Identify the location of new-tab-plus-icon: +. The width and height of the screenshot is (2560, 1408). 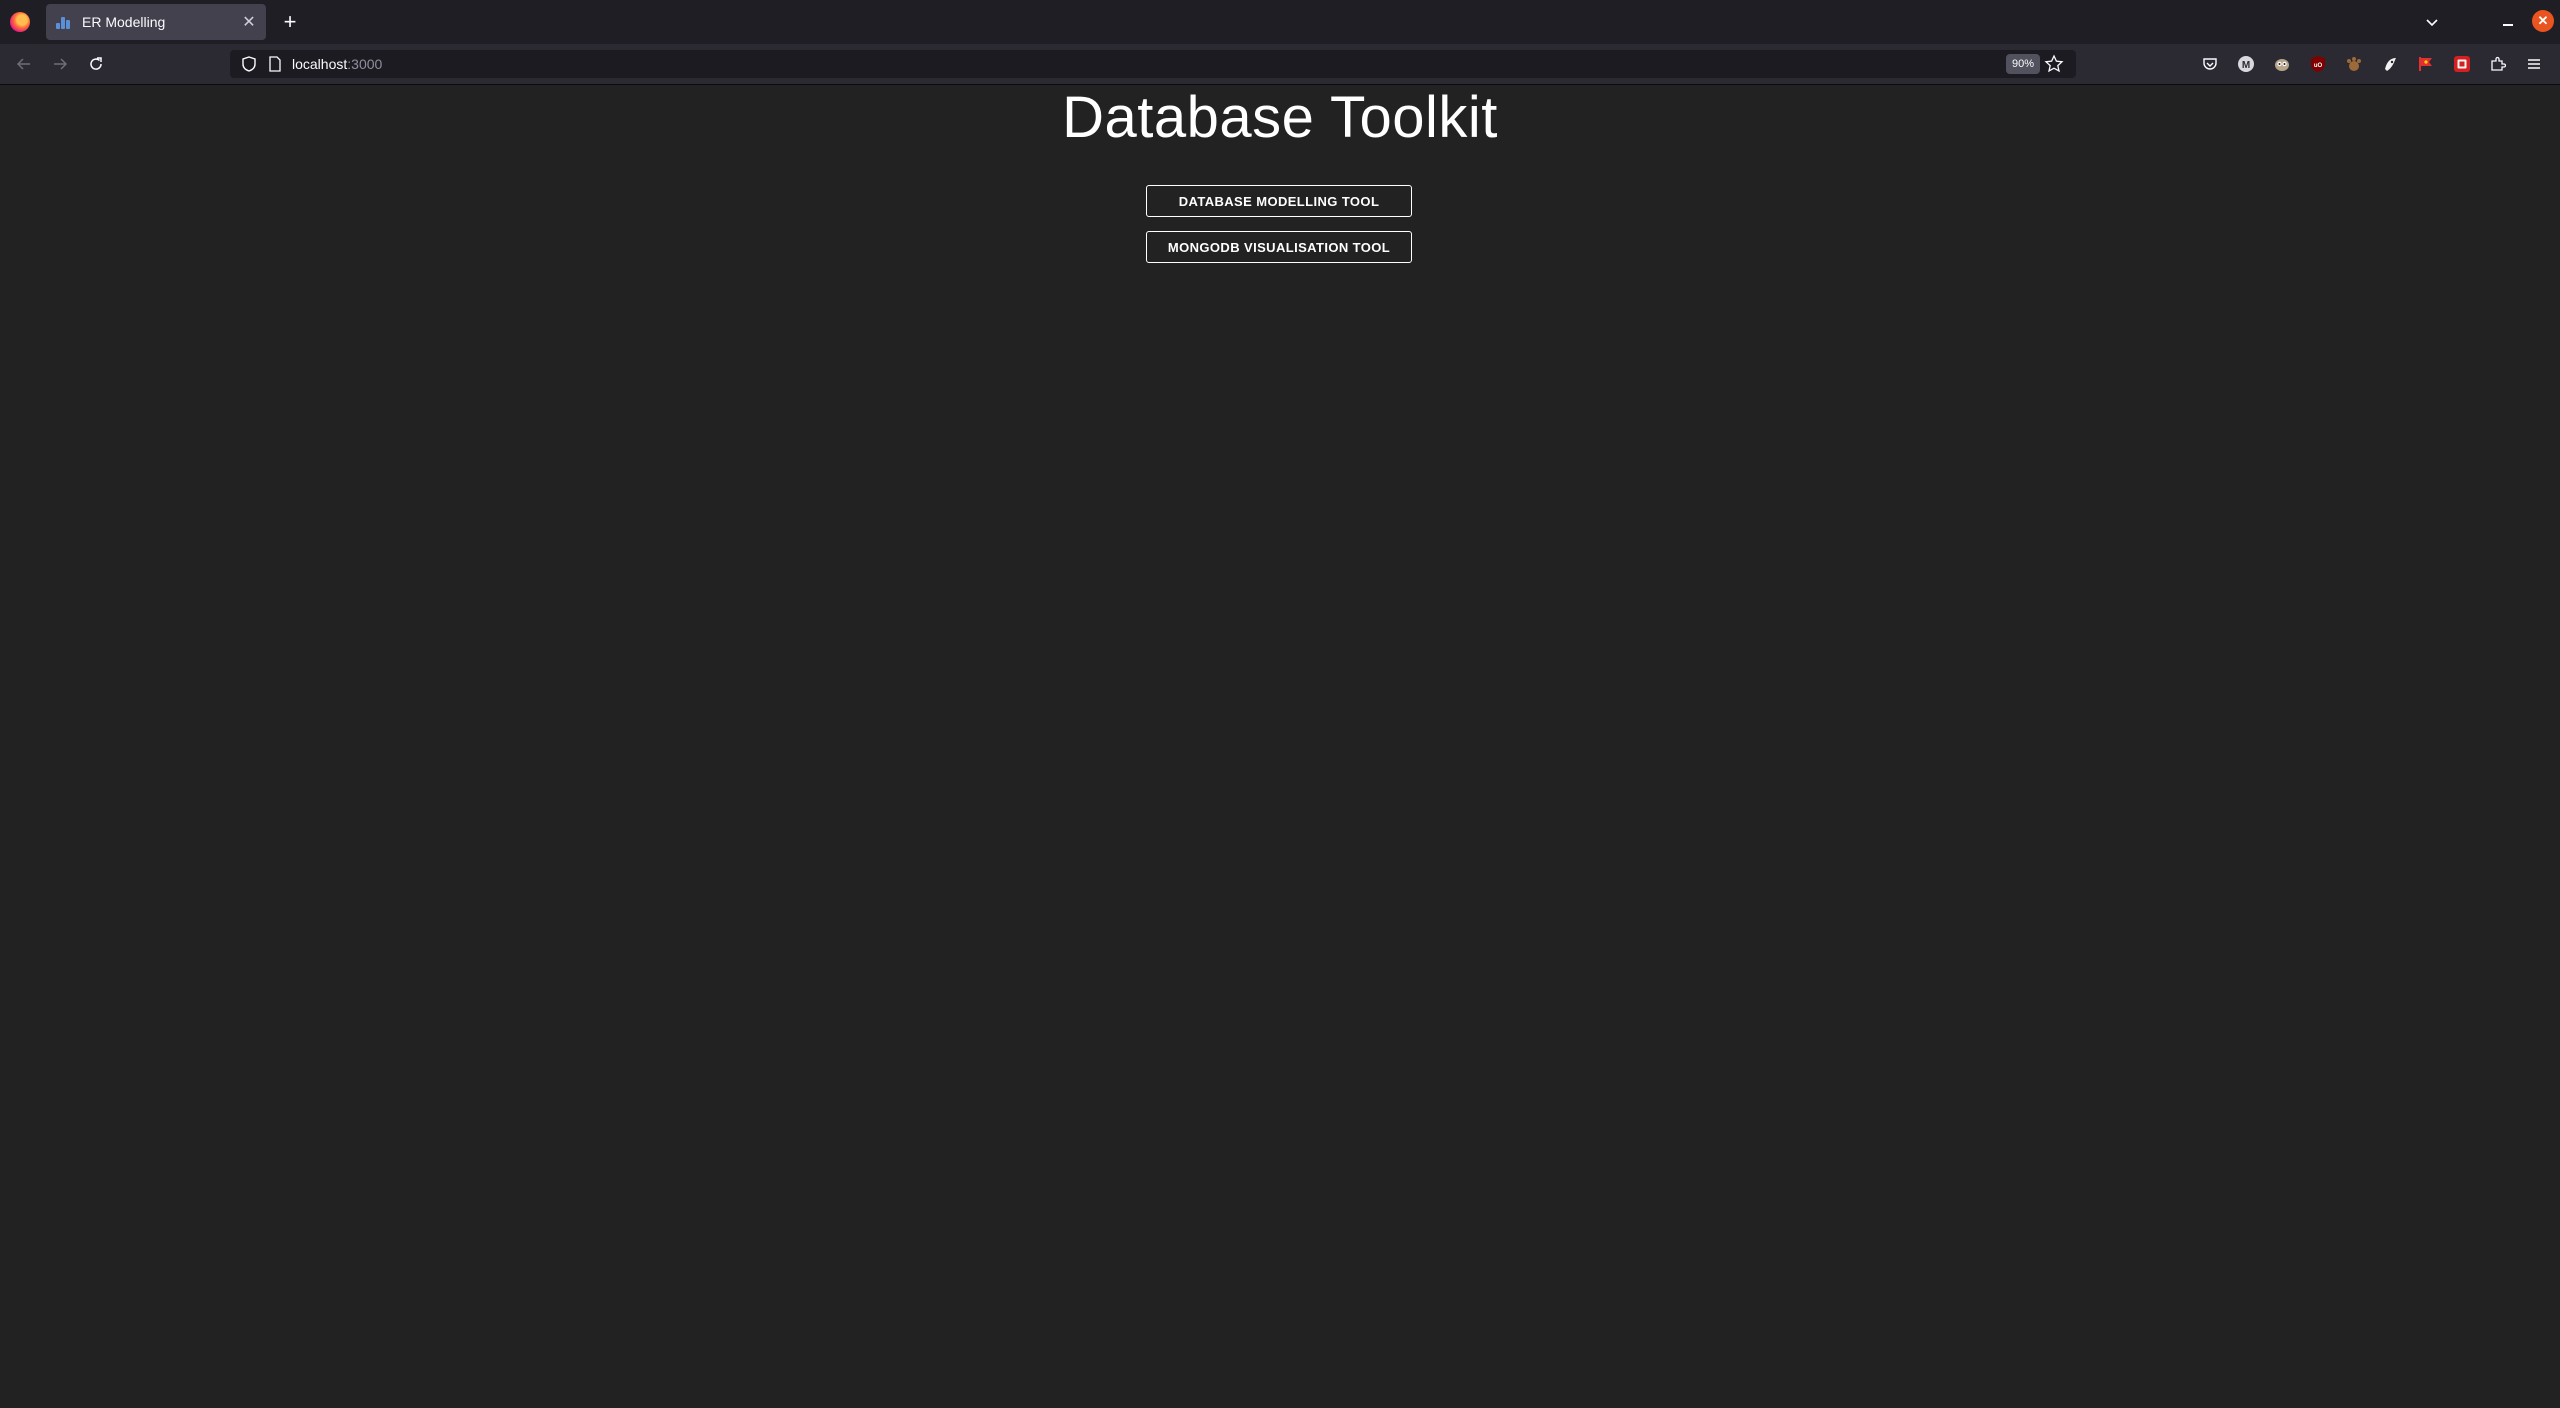
(290, 21).